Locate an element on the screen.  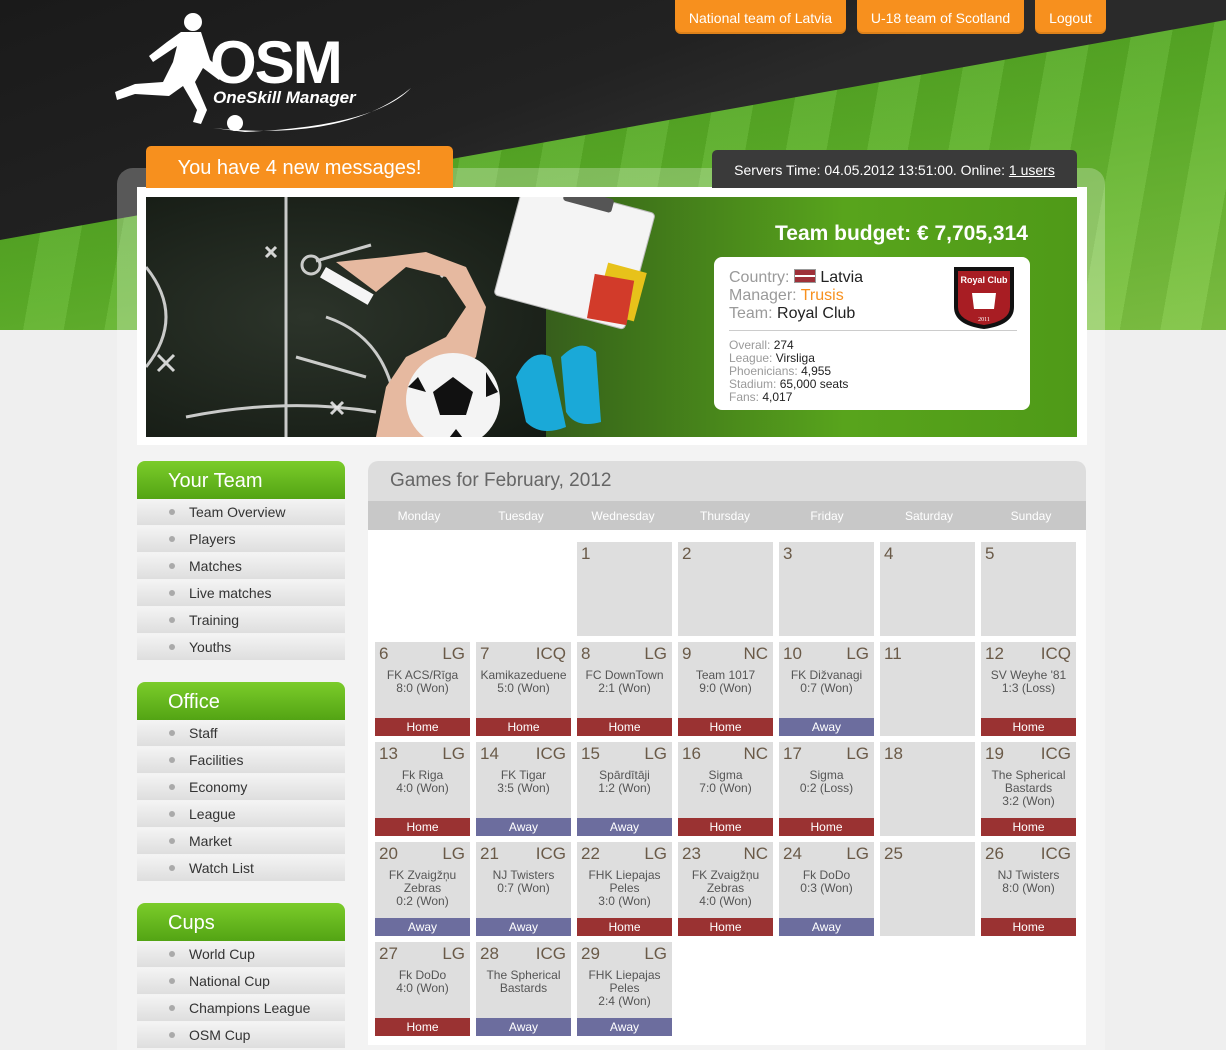
osm-logo: OSM OneSkill Manager is located at coordinates (265, 72).